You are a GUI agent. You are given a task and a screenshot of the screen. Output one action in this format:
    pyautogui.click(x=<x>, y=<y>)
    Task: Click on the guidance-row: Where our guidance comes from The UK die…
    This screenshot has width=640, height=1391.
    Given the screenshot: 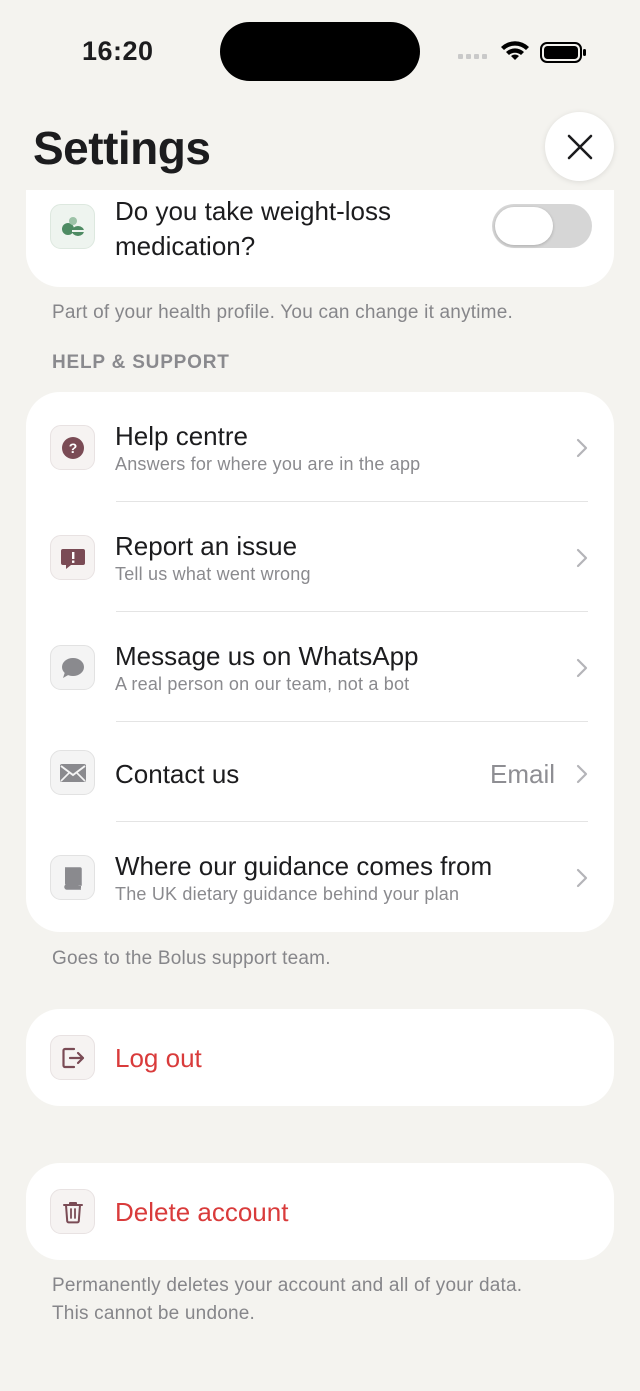 What is the action you would take?
    pyautogui.click(x=320, y=877)
    